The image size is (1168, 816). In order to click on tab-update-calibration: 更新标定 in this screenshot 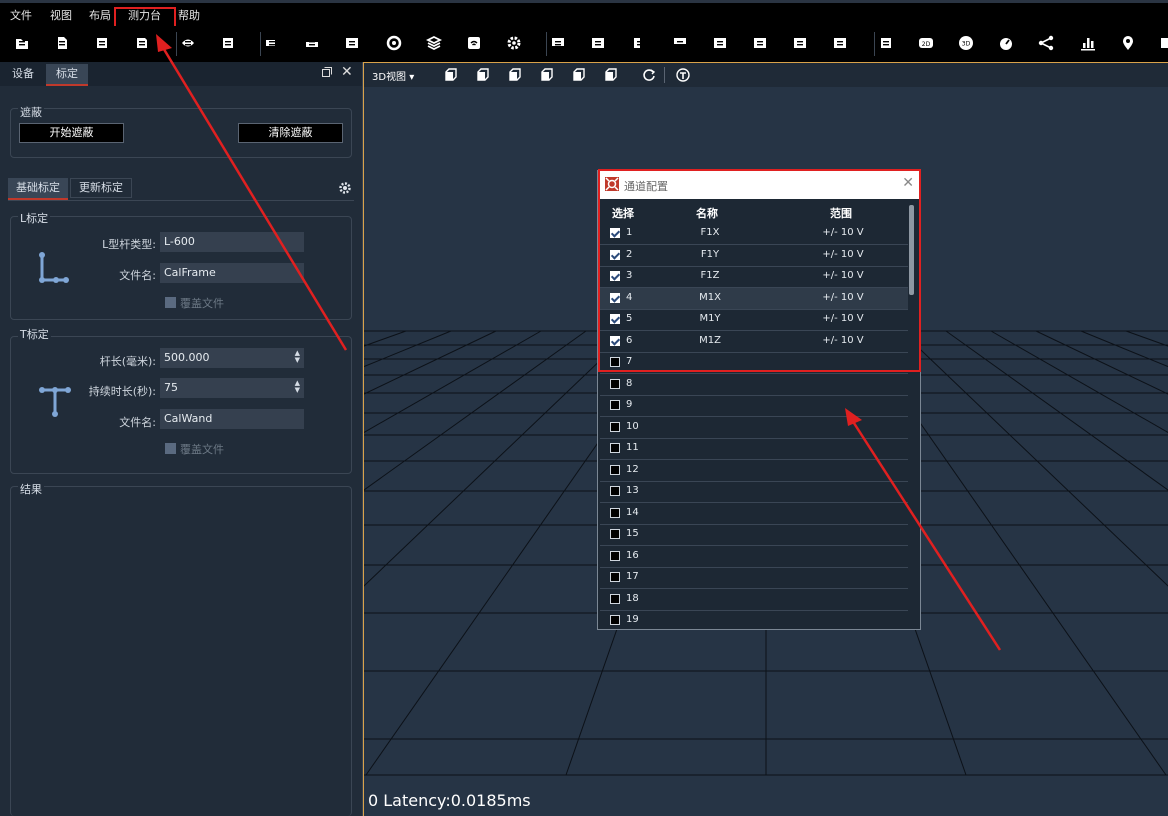, I will do `click(101, 188)`.